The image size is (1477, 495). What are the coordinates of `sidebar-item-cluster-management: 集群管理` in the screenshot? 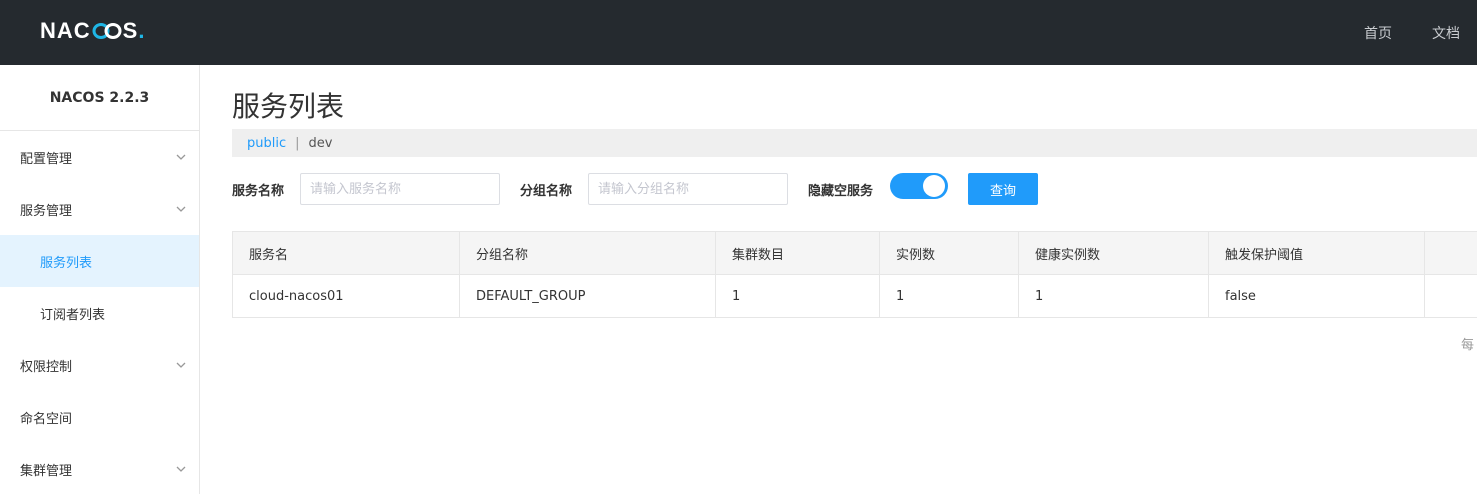 It's located at (99, 469).